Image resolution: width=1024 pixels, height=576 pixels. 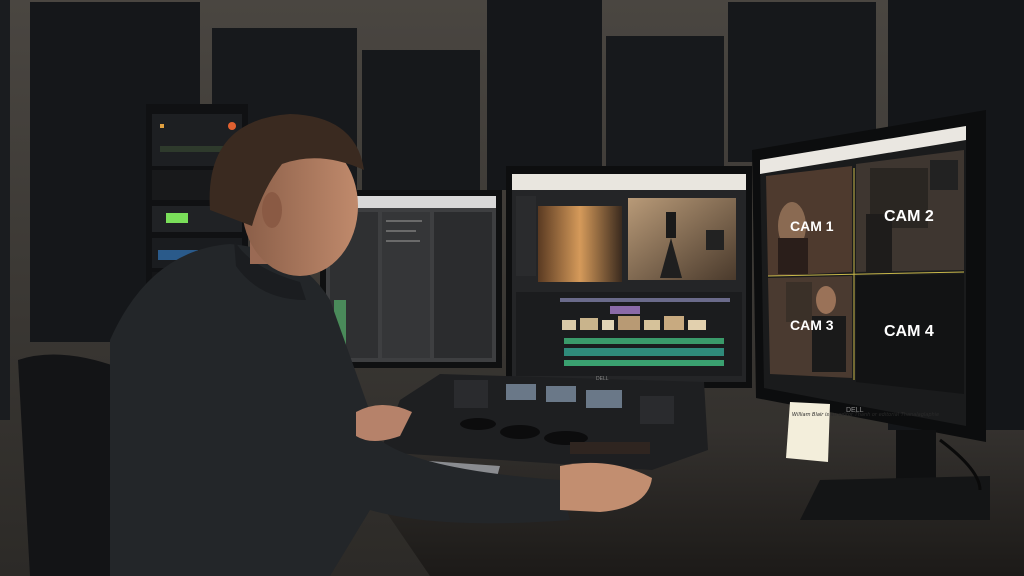 What do you see at coordinates (580, 244) in the screenshot?
I see `source-viewer` at bounding box center [580, 244].